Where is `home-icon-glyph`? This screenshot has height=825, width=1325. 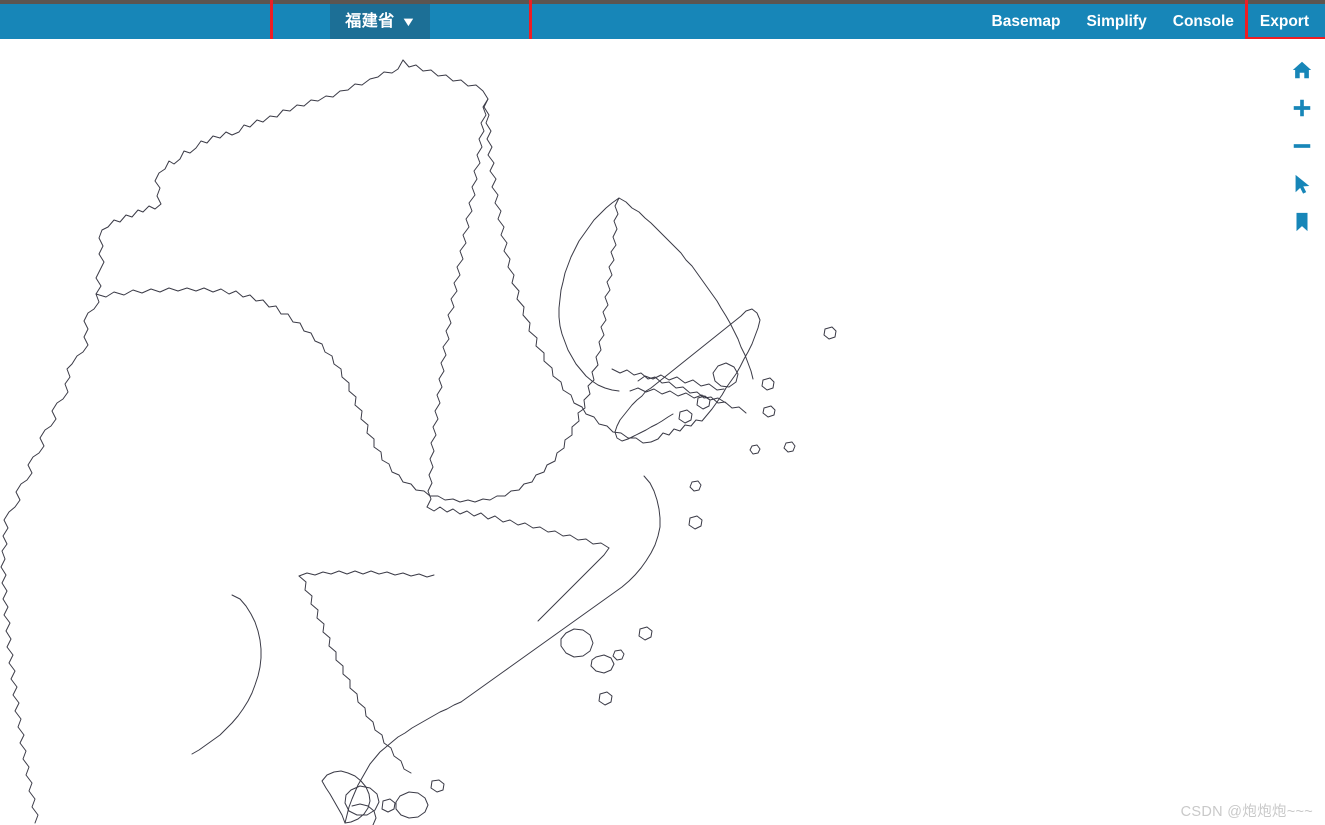
home-icon-glyph is located at coordinates (1302, 70).